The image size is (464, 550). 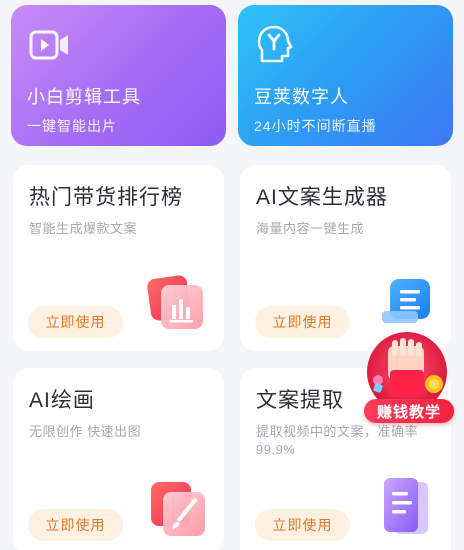 What do you see at coordinates (406, 307) in the screenshot?
I see `document-icon` at bounding box center [406, 307].